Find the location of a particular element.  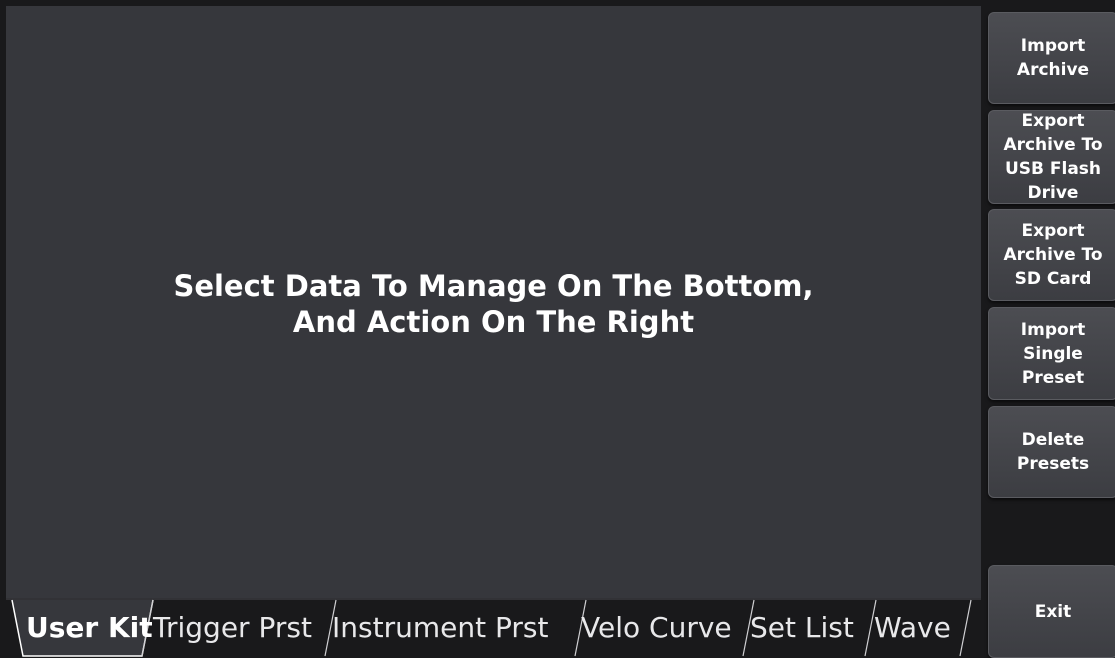

import-archive-button: Import Archive is located at coordinates (1051, 58).